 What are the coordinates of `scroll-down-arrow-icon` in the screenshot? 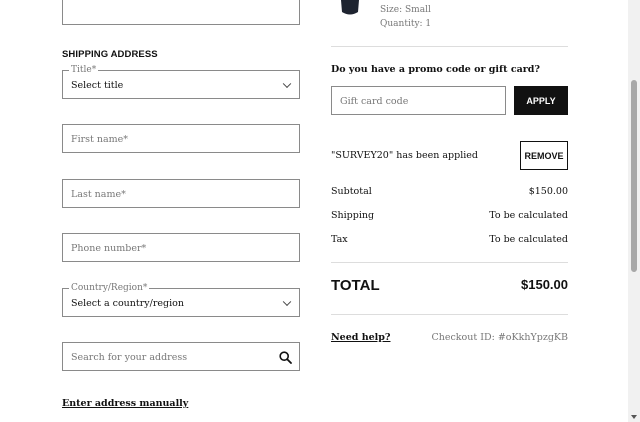 It's located at (634, 417).